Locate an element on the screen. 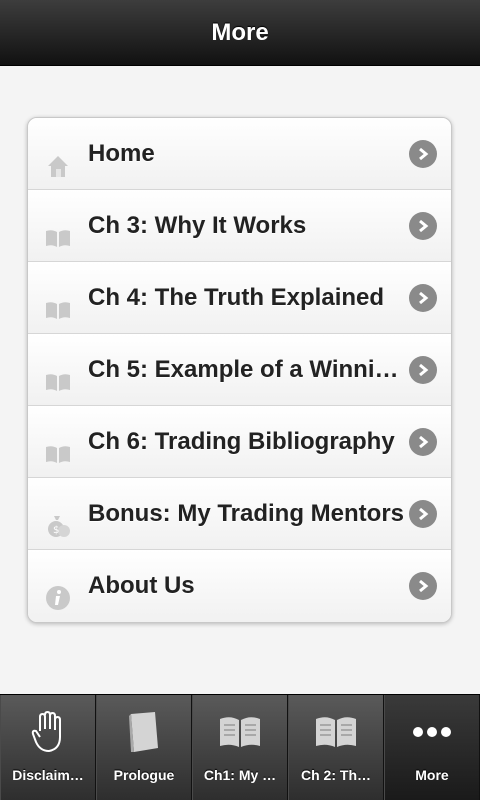 Image resolution: width=480 pixels, height=800 pixels. book-closed-icon is located at coordinates (144, 732).